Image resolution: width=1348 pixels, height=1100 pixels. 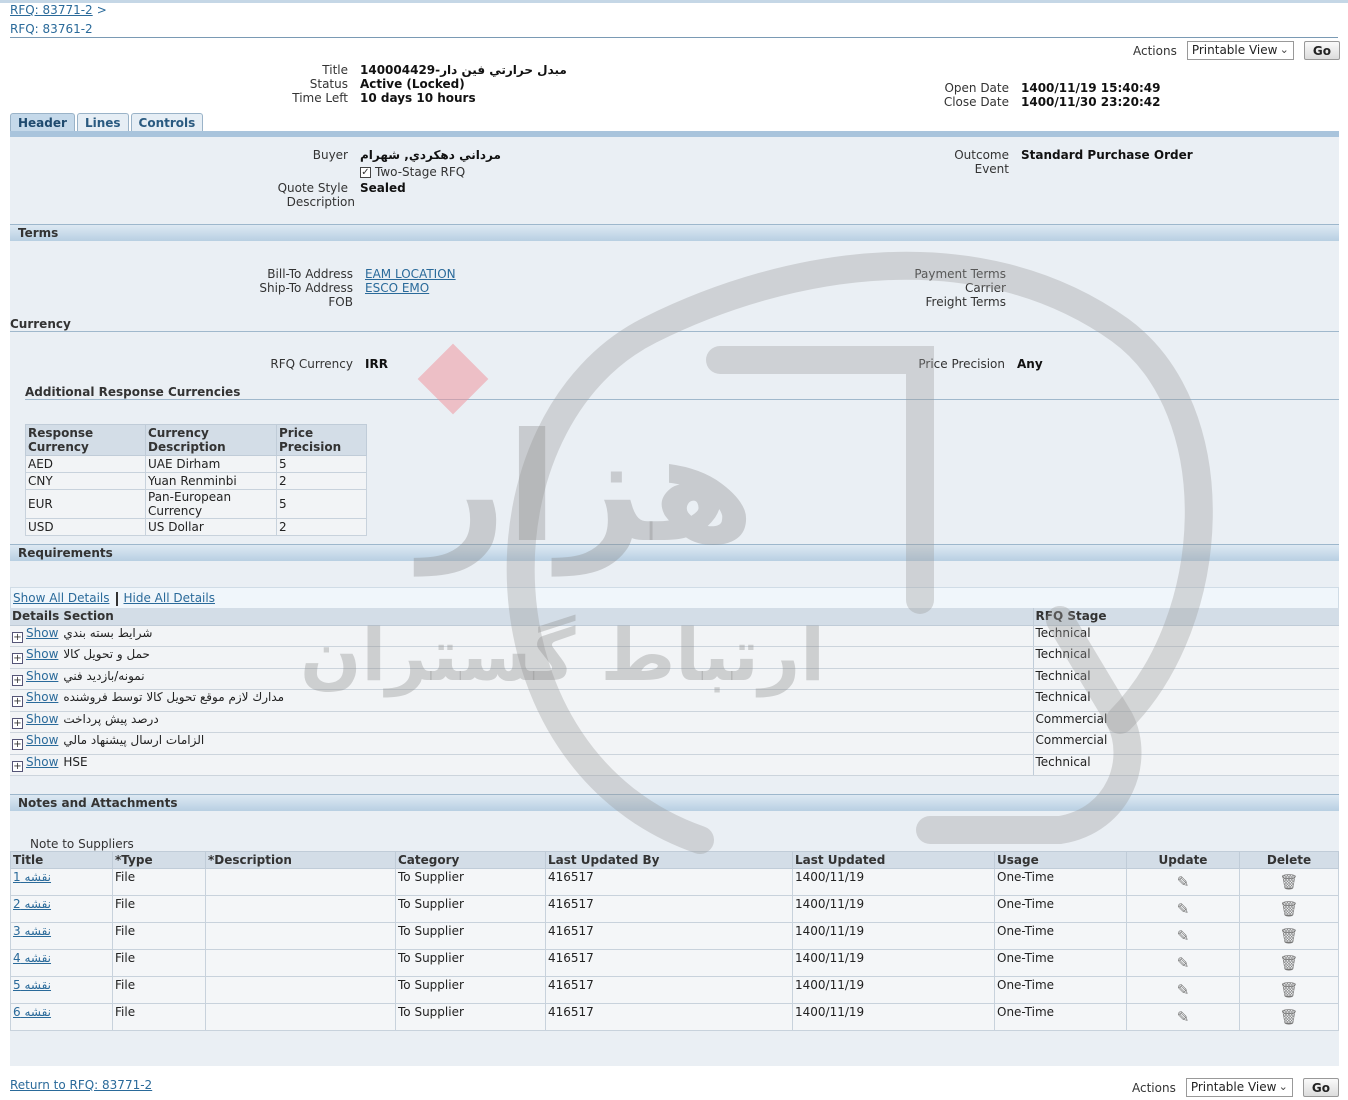 I want to click on two-stage-field: ✓ Two-Stage RFQ, so click(x=412, y=172).